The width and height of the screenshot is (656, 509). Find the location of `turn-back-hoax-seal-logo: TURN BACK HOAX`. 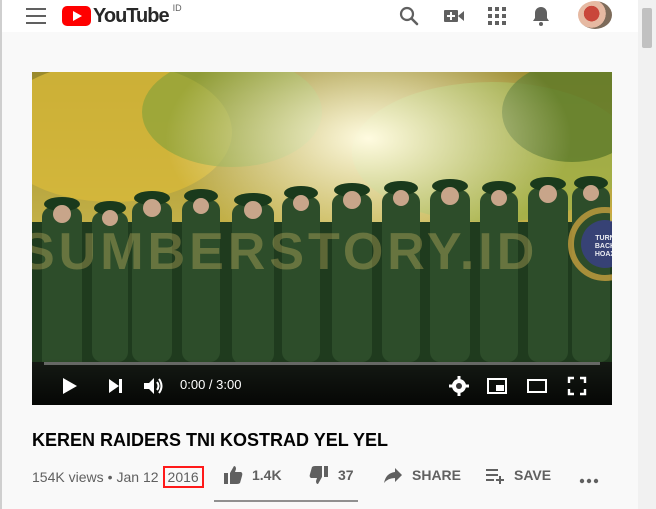

turn-back-hoax-seal-logo: TURN BACK HOAX is located at coordinates (590, 244).